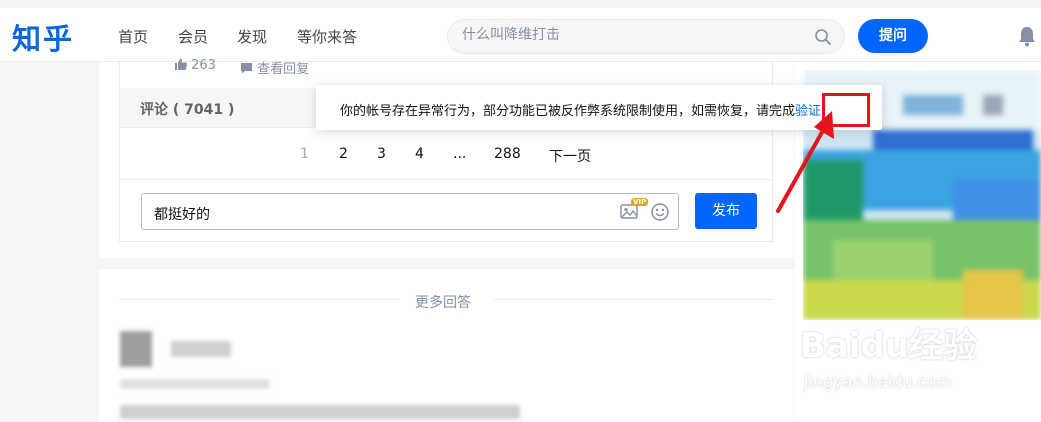 The width and height of the screenshot is (1041, 422). Describe the element at coordinates (43, 37) in the screenshot. I see `zhihu-logo: 知乎` at that location.